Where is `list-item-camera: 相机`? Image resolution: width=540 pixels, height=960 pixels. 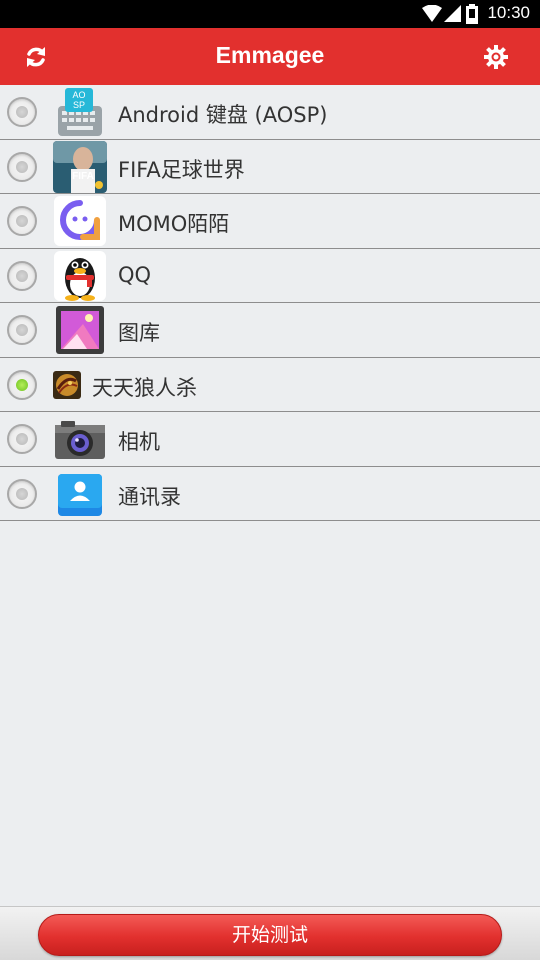
list-item-camera: 相机 is located at coordinates (270, 439).